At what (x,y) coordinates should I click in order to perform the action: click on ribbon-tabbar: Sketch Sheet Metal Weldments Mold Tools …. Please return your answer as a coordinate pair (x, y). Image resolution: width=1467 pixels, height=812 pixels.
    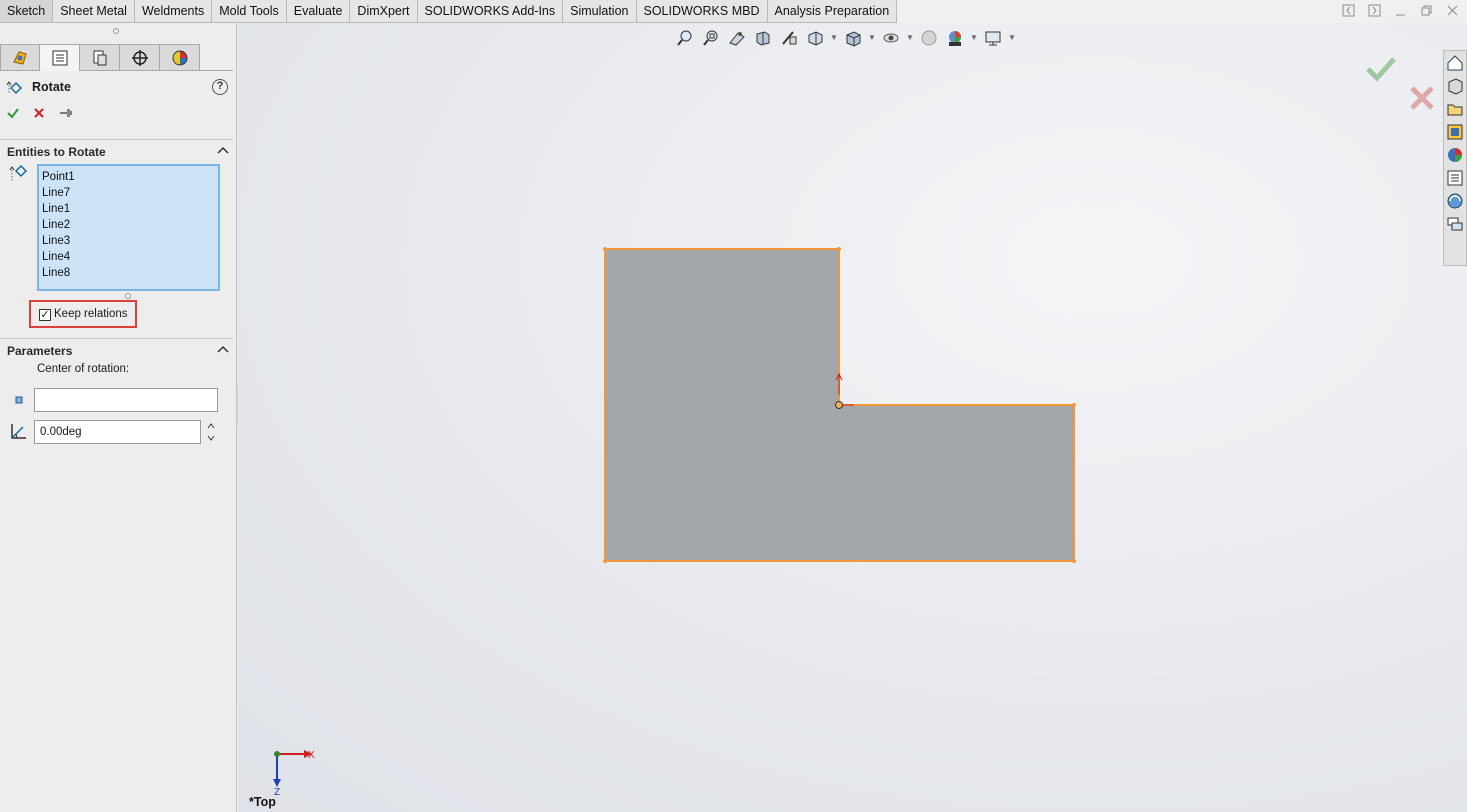
    Looking at the image, I should click on (733, 11).